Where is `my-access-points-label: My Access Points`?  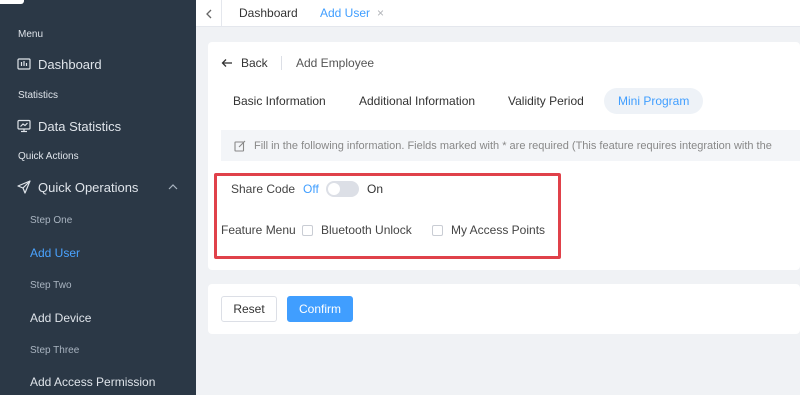
my-access-points-label: My Access Points is located at coordinates (498, 230).